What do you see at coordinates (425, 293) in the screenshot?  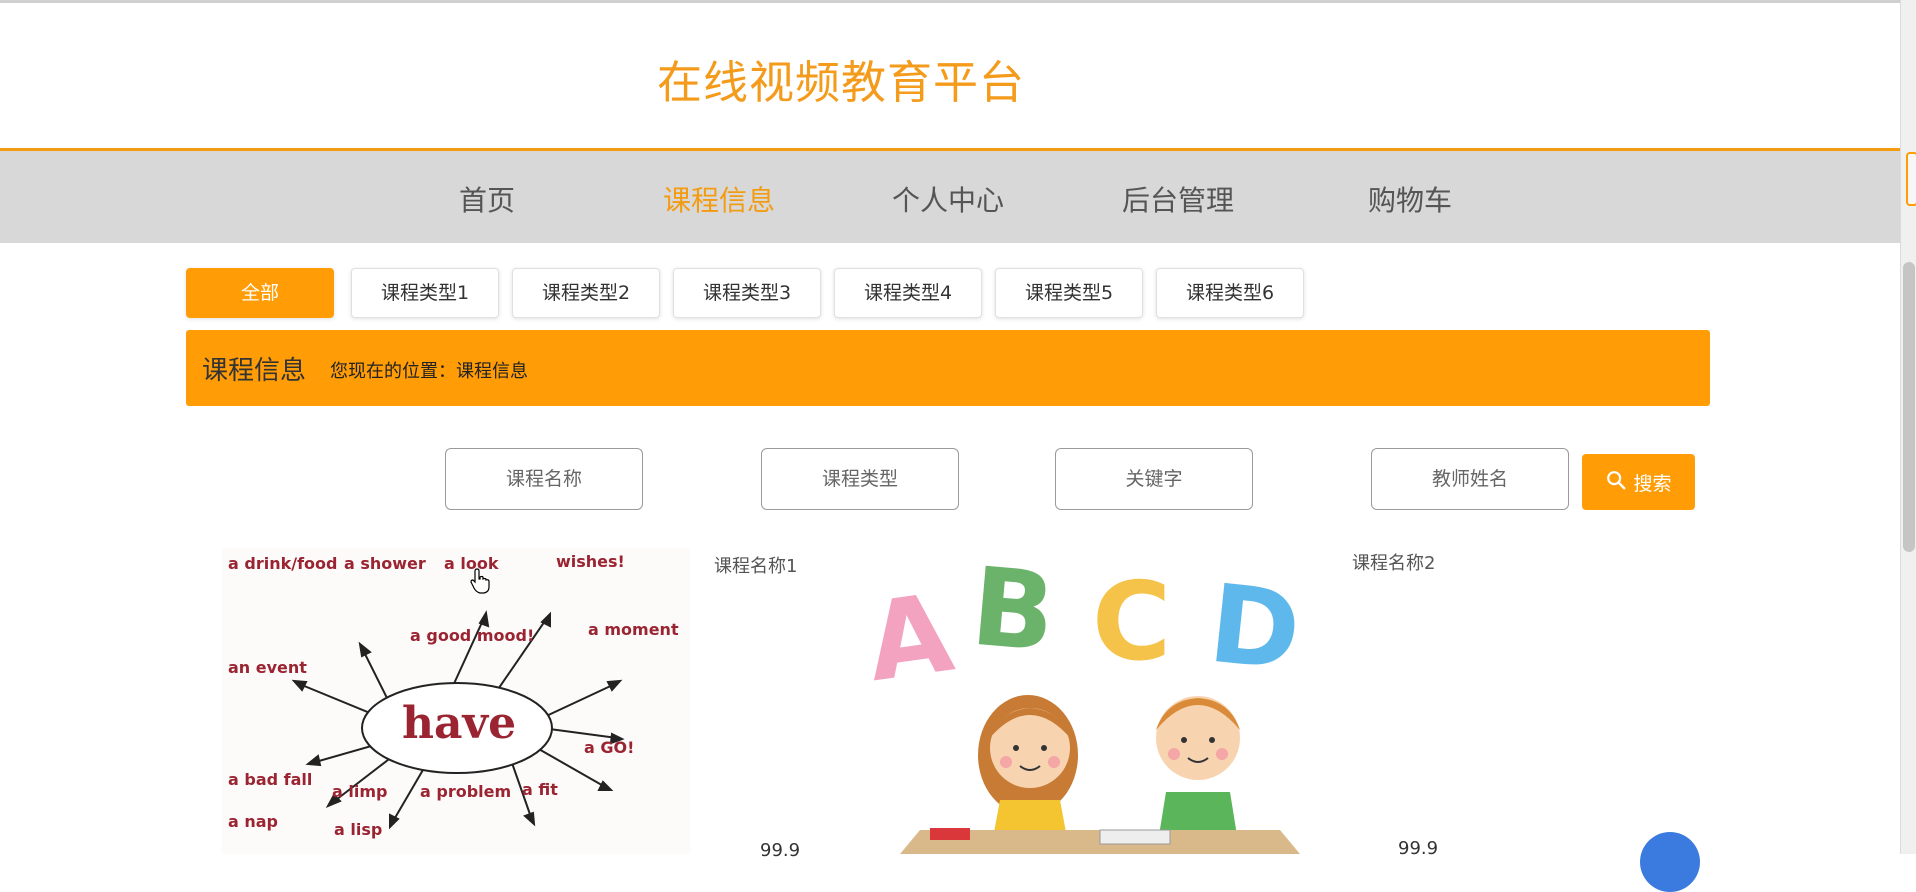 I see `tab-type-1: 课程类型1` at bounding box center [425, 293].